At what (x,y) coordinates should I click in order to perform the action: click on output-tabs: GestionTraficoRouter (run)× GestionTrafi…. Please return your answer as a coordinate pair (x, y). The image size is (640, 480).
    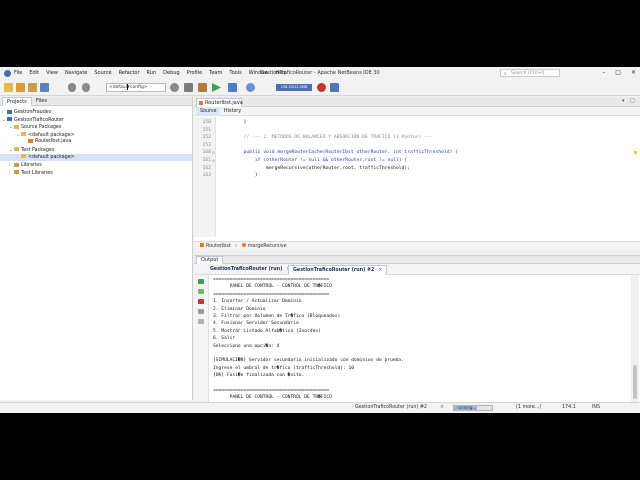
    Looking at the image, I should click on (417, 269).